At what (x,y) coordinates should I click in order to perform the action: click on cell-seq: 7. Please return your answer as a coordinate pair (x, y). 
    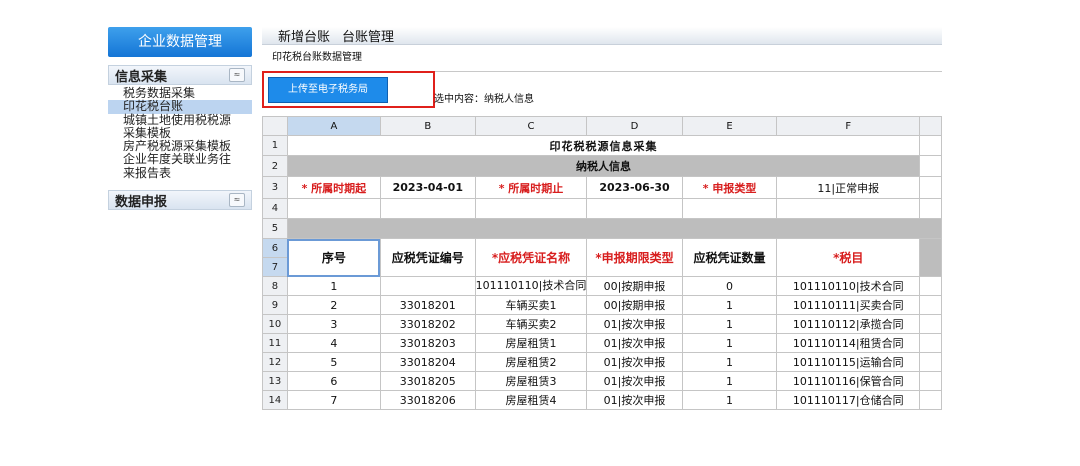
    Looking at the image, I should click on (333, 400).